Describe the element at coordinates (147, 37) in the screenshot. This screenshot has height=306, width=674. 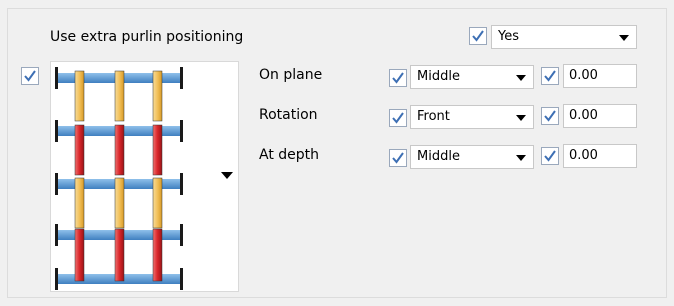
I see `extra-purlin-label: Use extra purlin positioning` at that location.